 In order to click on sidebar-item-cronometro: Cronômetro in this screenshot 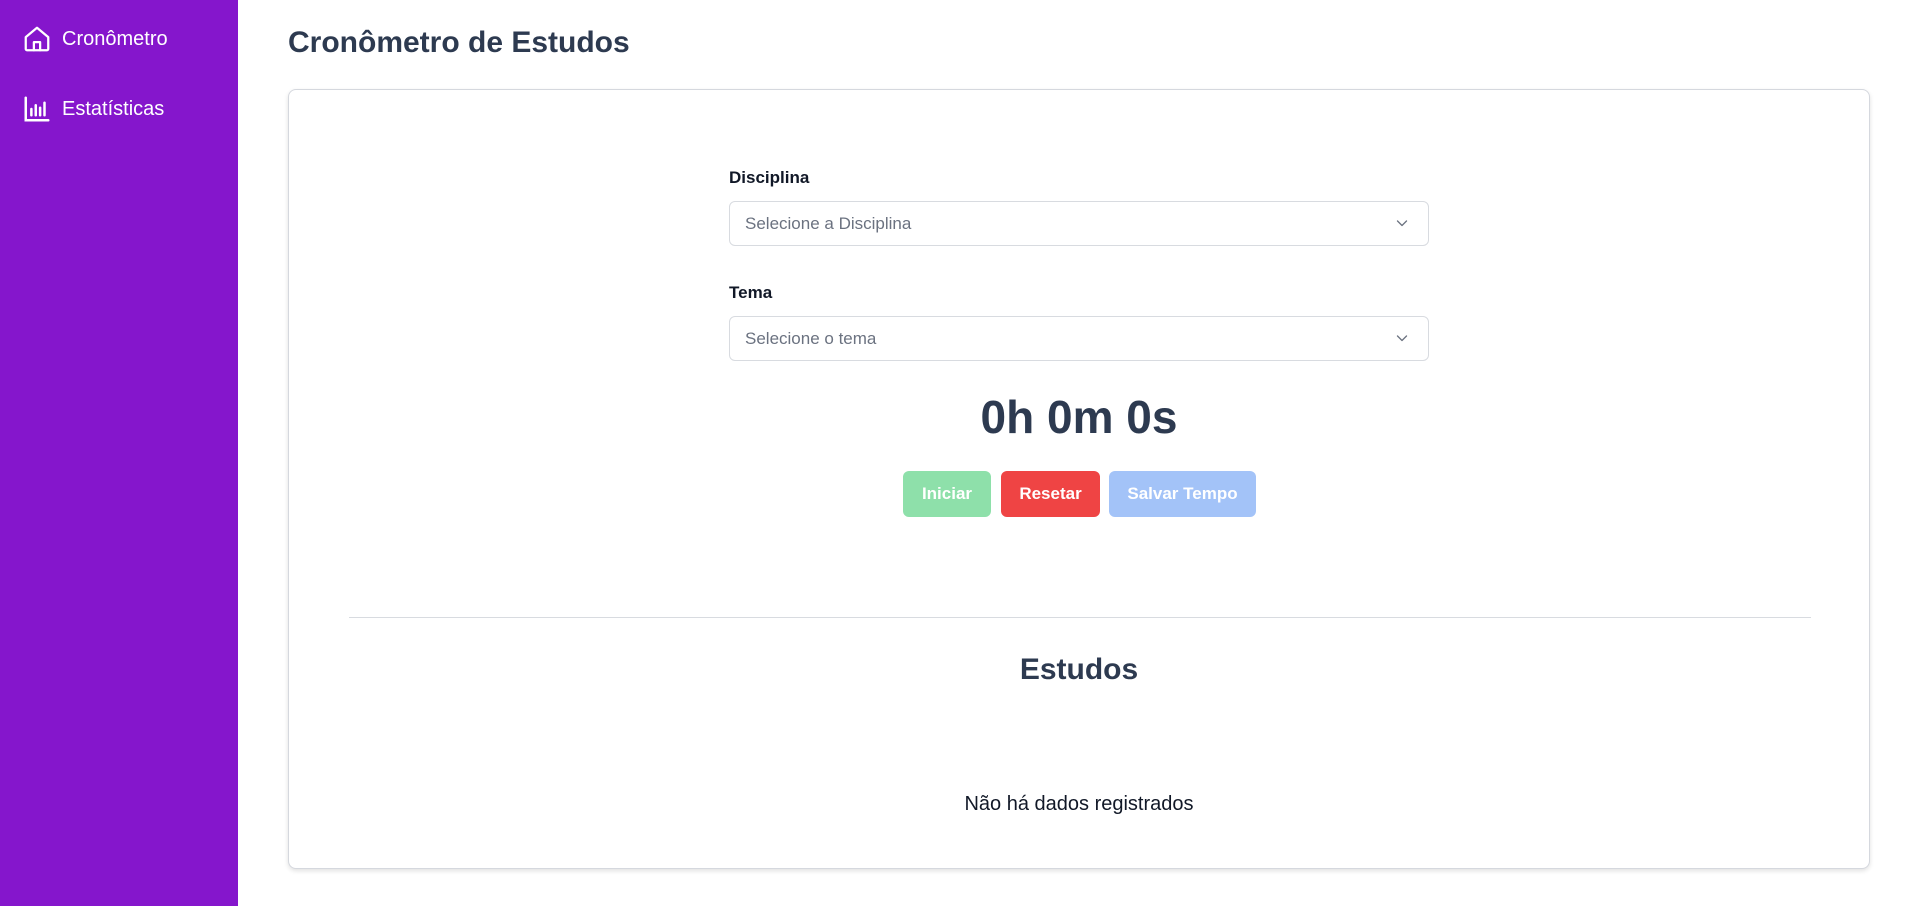, I will do `click(95, 39)`.